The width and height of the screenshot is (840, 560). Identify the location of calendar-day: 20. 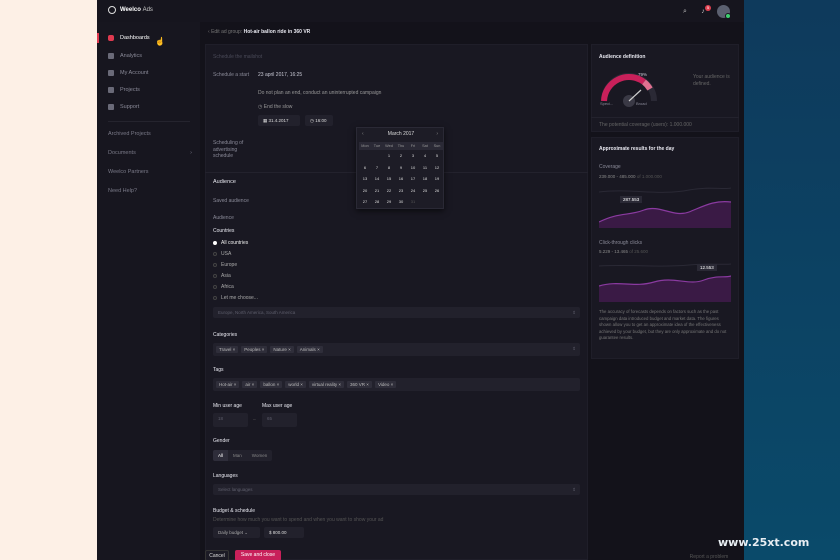
(365, 191).